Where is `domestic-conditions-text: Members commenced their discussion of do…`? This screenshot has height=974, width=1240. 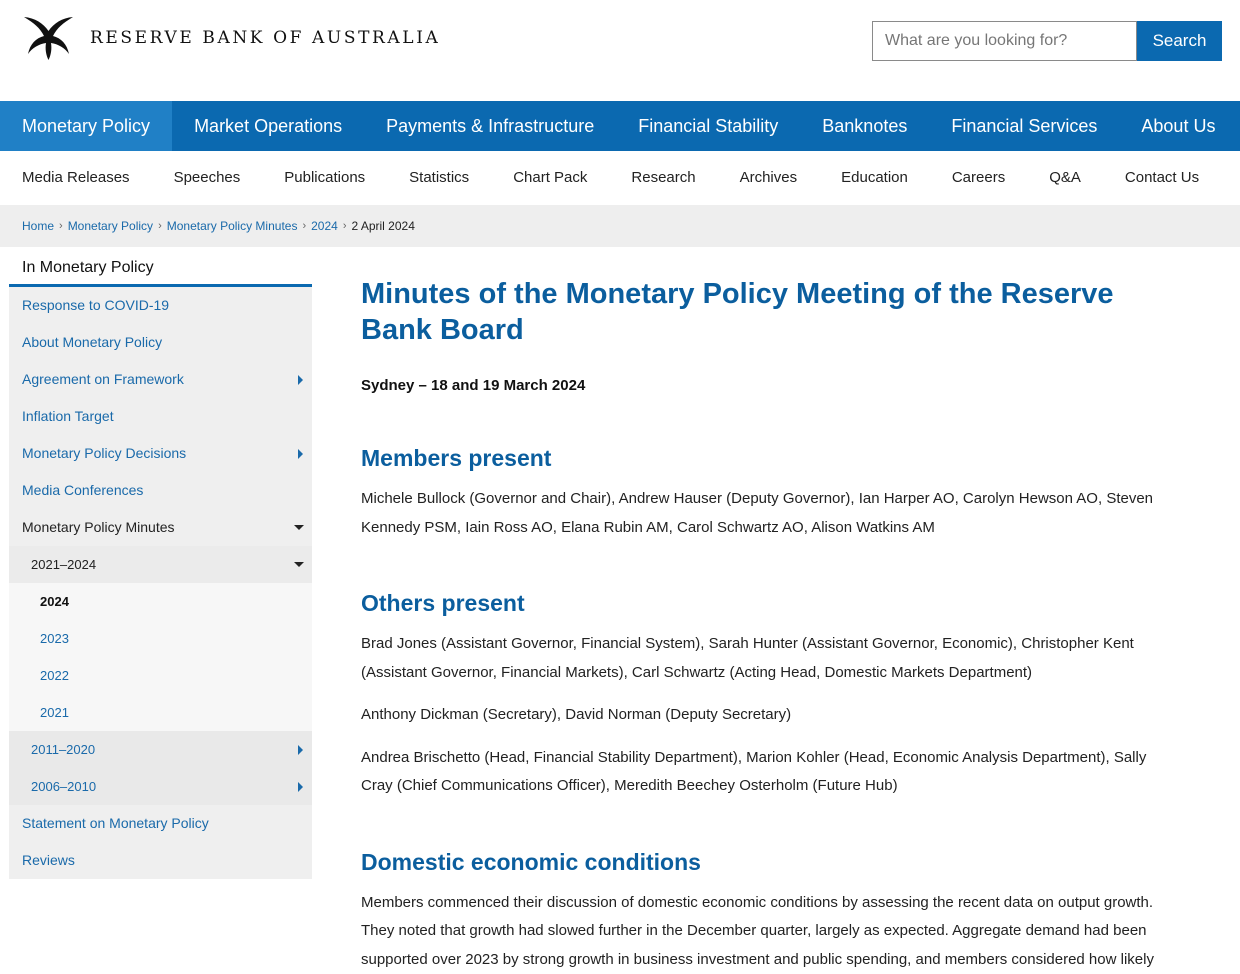
domestic-conditions-text: Members commenced their discussion of do… is located at coordinates (757, 930).